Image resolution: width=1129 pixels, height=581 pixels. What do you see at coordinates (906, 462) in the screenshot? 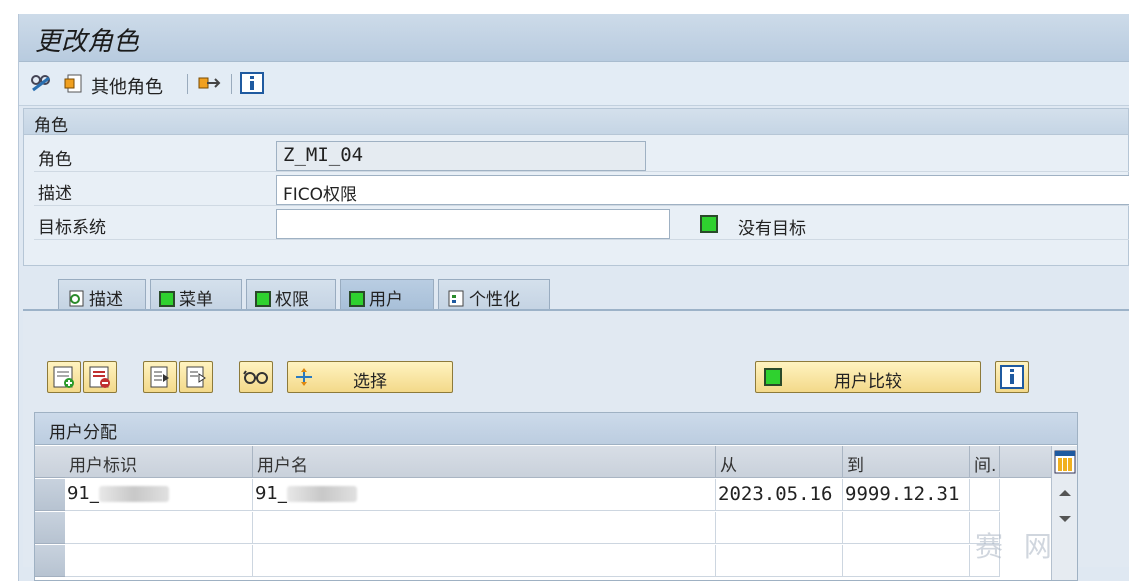
I see `column-header-to: 到` at bounding box center [906, 462].